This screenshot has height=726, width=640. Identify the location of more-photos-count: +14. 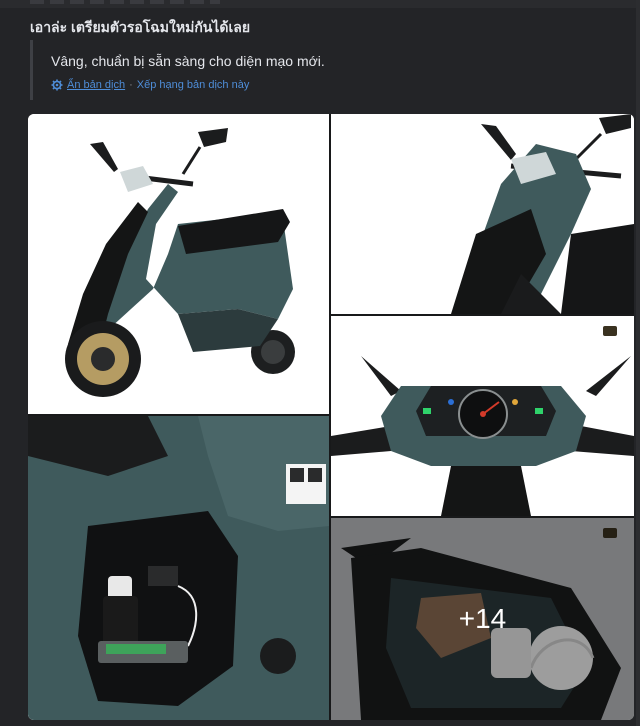
(482, 618).